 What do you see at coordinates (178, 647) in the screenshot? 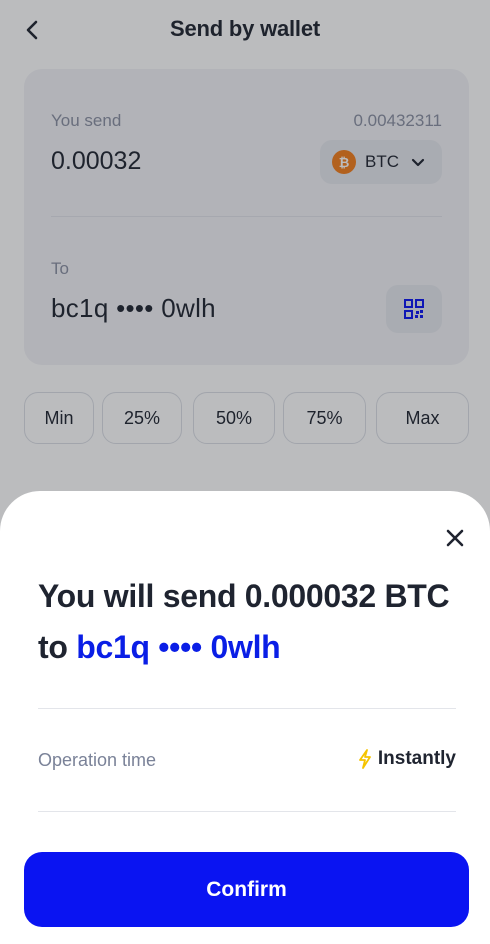
I see `confirm-title-address: bc1q •••• 0wlh` at bounding box center [178, 647].